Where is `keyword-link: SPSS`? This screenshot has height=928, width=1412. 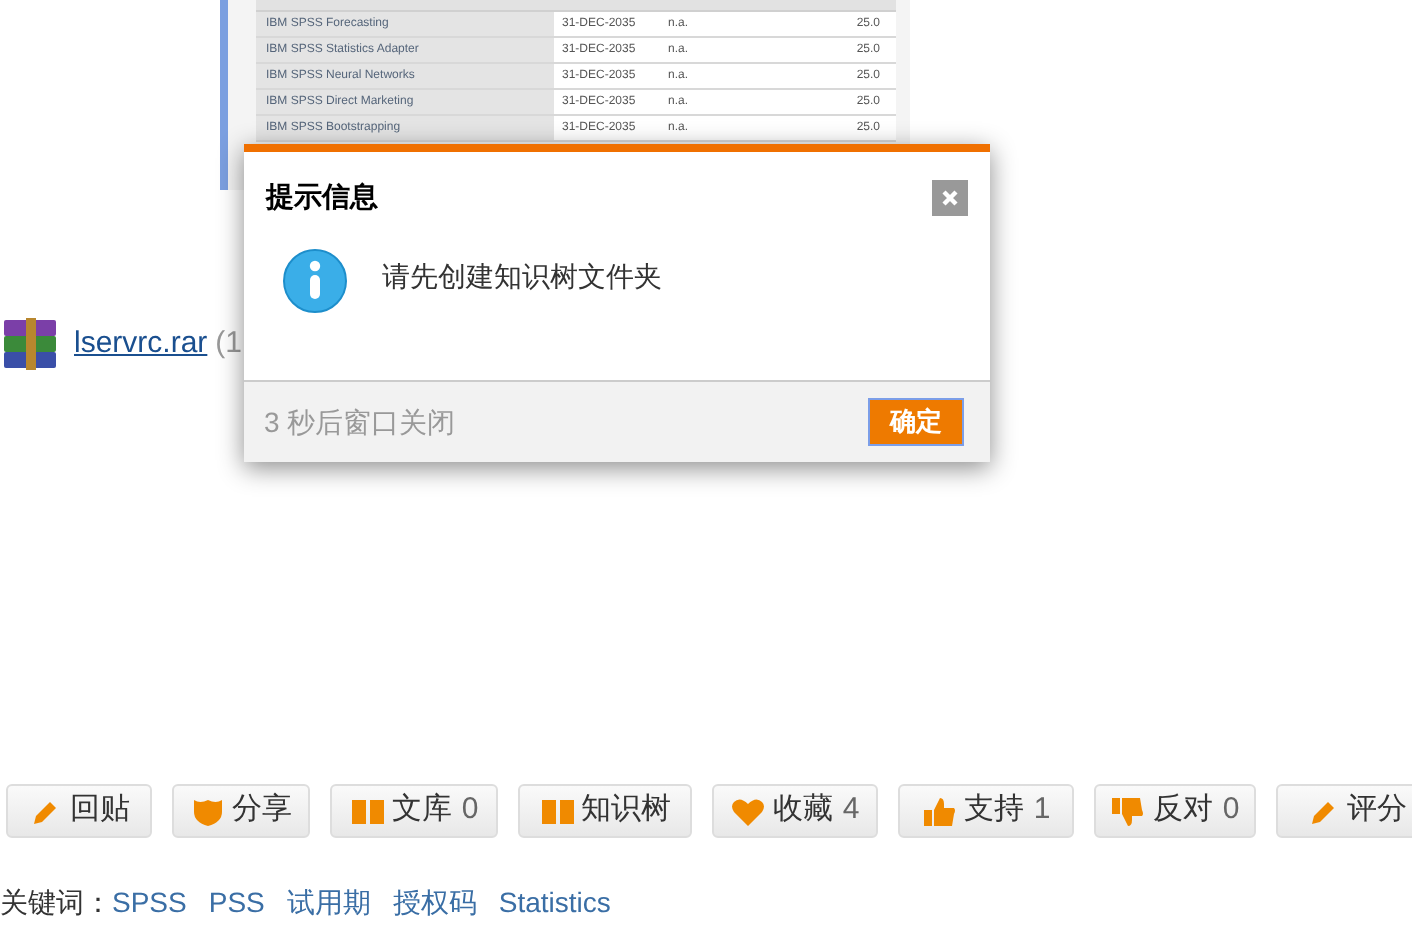 keyword-link: SPSS is located at coordinates (149, 903).